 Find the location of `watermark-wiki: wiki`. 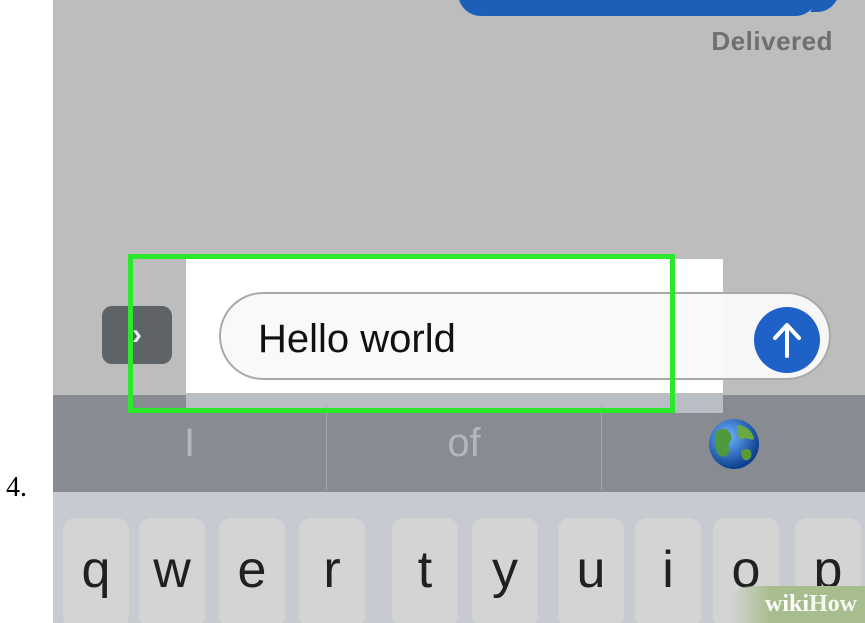

watermark-wiki: wiki is located at coordinates (786, 604).